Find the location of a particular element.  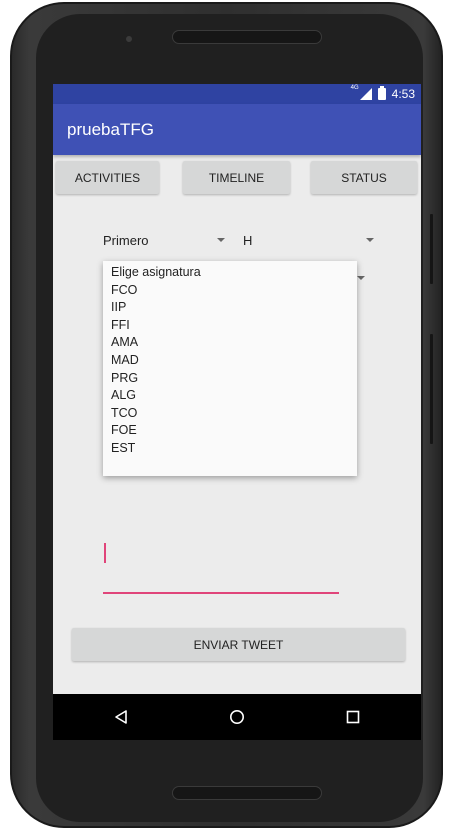

app-bar: pruebaTFG is located at coordinates (237, 129).